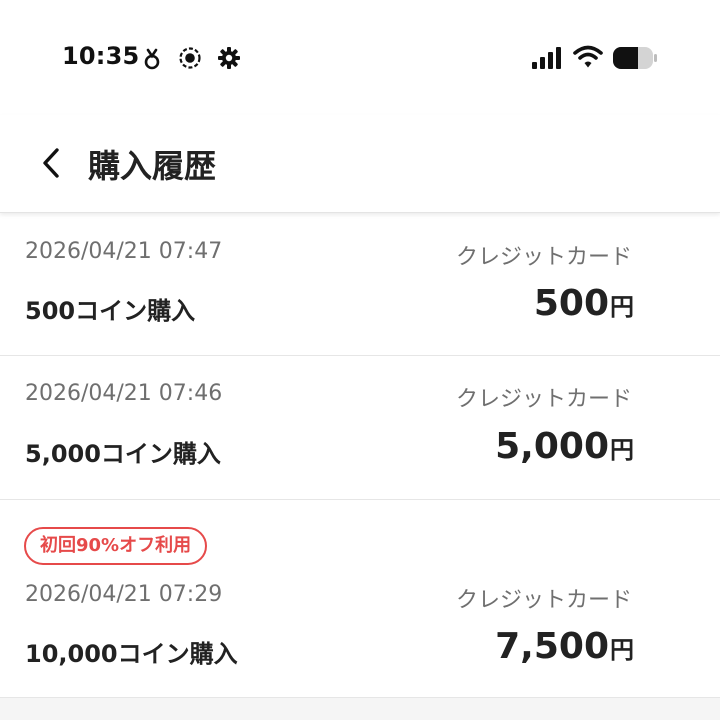  I want to click on purchase-date: 2026/04/21 07:47, so click(124, 251).